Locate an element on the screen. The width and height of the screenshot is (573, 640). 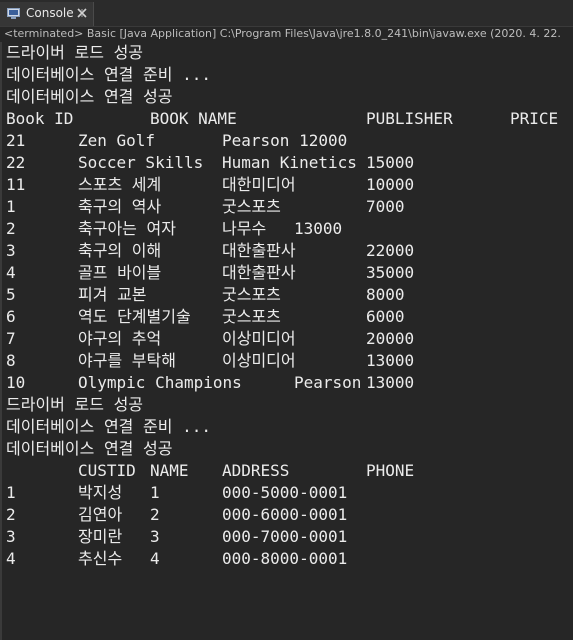
book-table-row: 7 야구의 추억 이상미디어 20000 is located at coordinates (288, 339).